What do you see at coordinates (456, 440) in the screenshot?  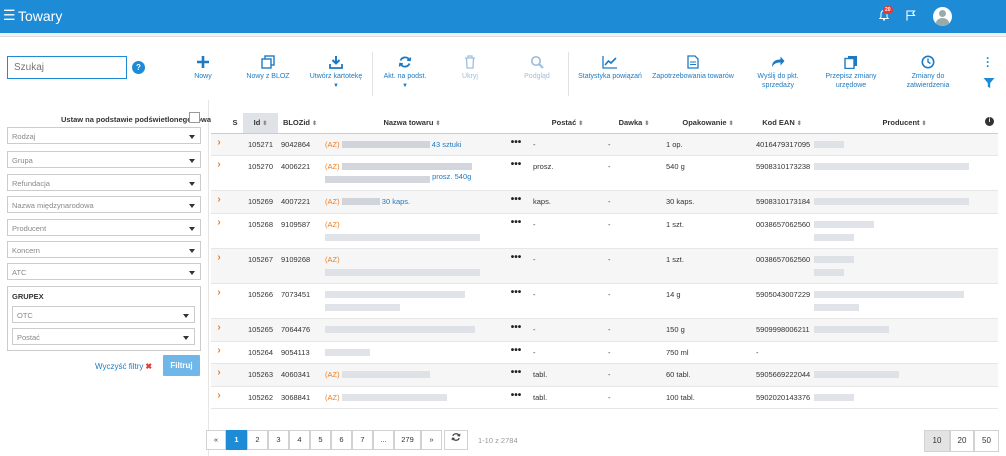 I see `refresh-button` at bounding box center [456, 440].